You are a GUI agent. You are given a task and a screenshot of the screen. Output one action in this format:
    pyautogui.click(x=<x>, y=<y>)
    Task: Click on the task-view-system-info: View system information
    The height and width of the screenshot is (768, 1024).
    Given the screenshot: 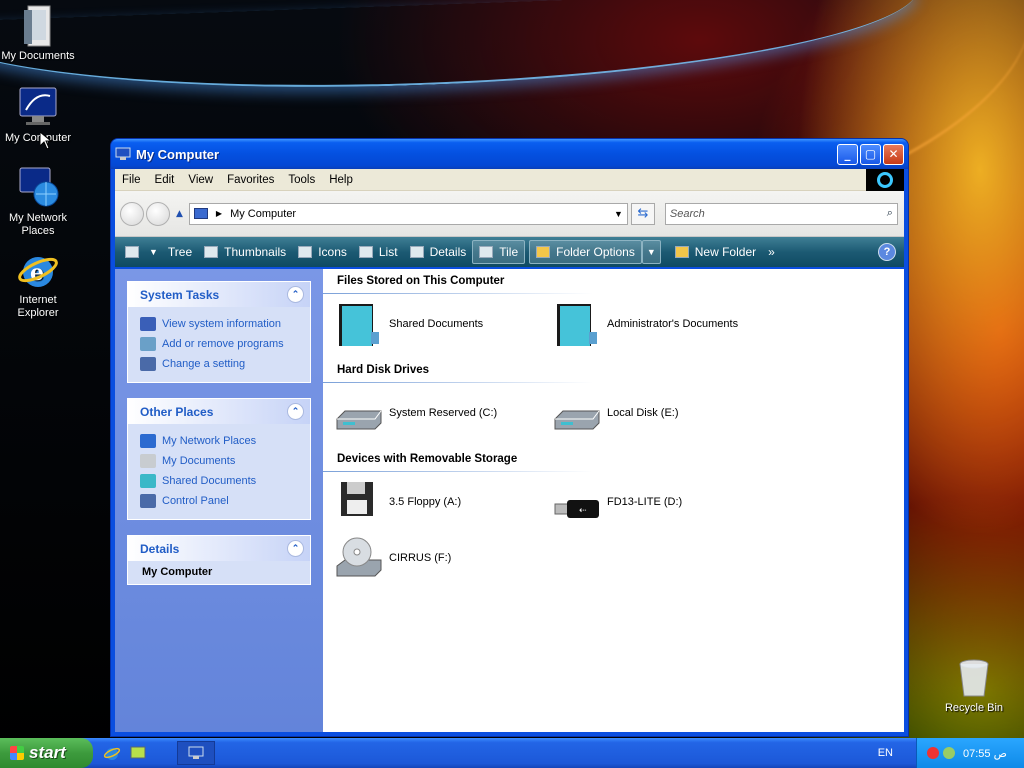 What is the action you would take?
    pyautogui.click(x=225, y=324)
    